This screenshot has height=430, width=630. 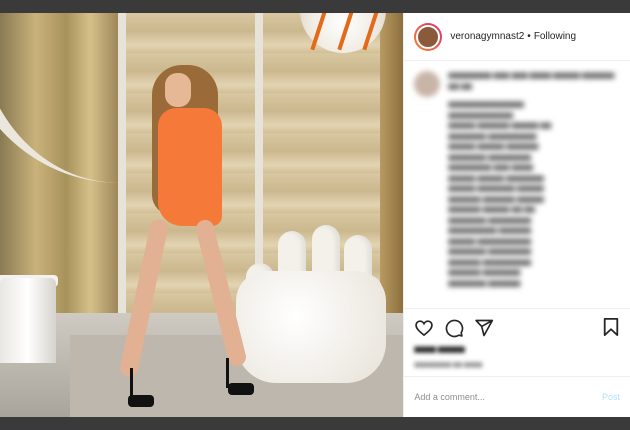 I want to click on caption-avatar, so click(x=427, y=84).